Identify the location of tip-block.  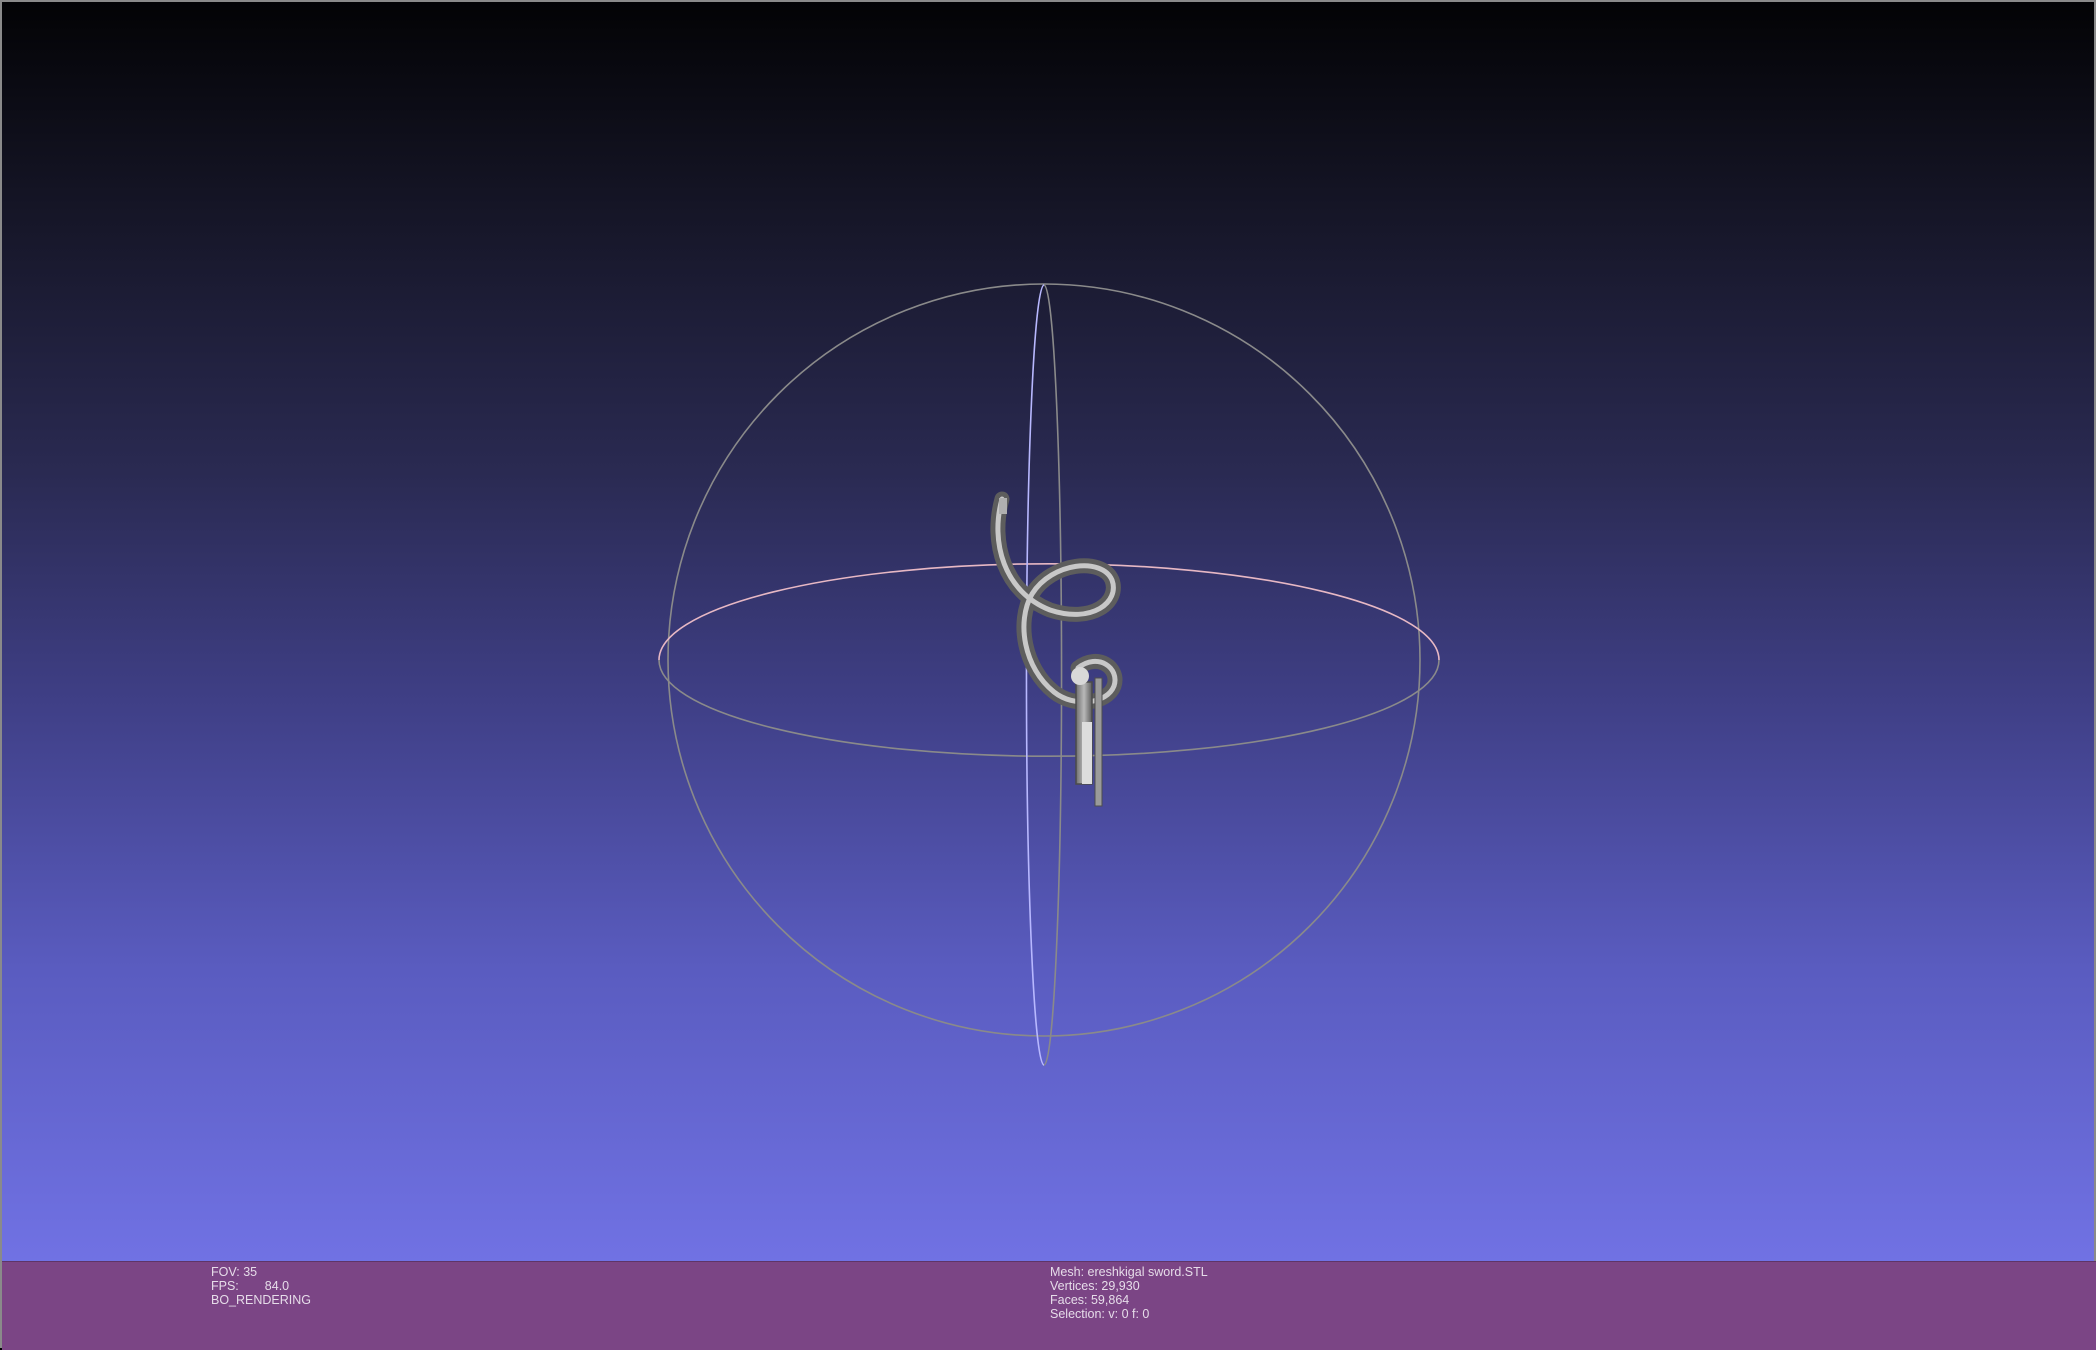
(1003, 506).